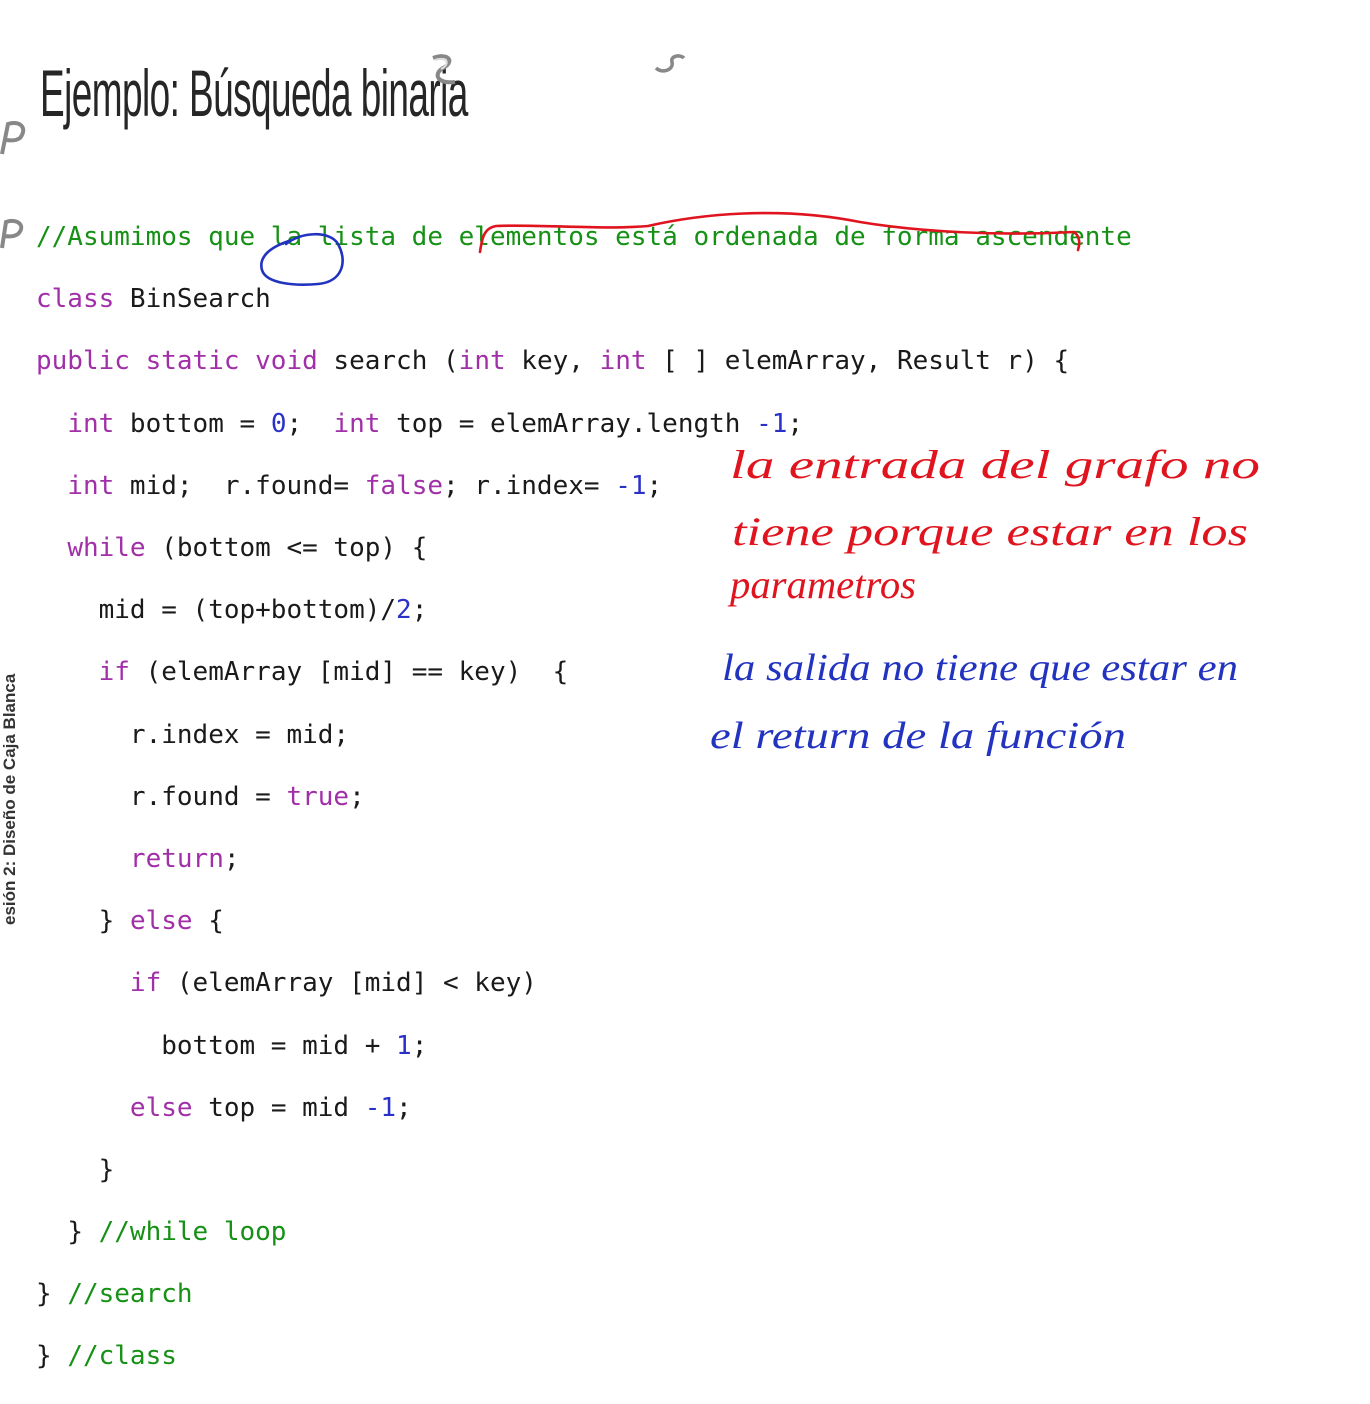 Image resolution: width=1370 pixels, height=1404 pixels. I want to click on code-number: -1, so click(380, 1107).